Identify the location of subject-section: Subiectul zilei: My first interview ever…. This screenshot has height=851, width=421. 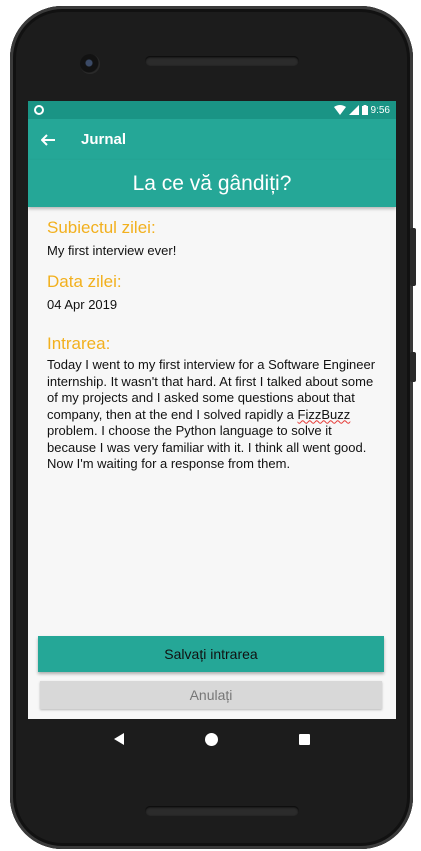
(212, 238).